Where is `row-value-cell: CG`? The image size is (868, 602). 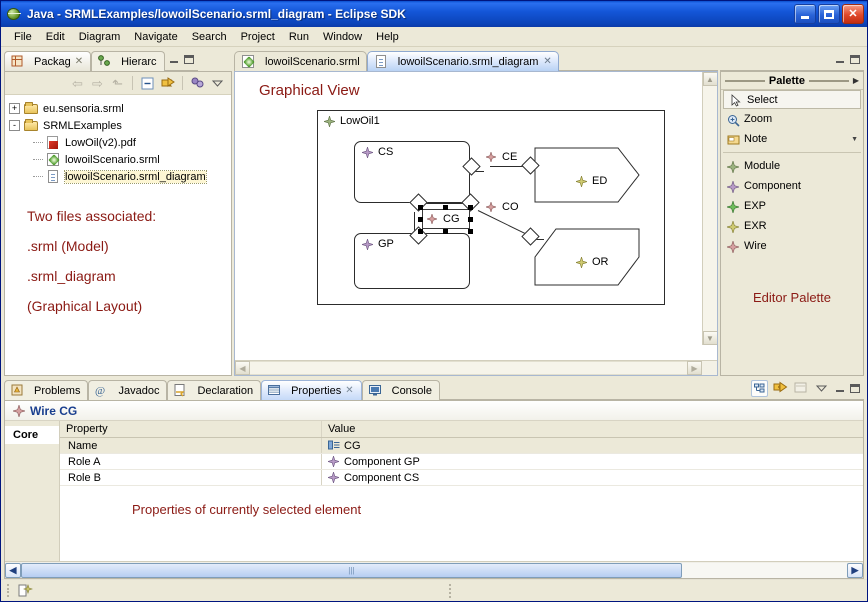
row-value-cell: CG is located at coordinates (592, 446).